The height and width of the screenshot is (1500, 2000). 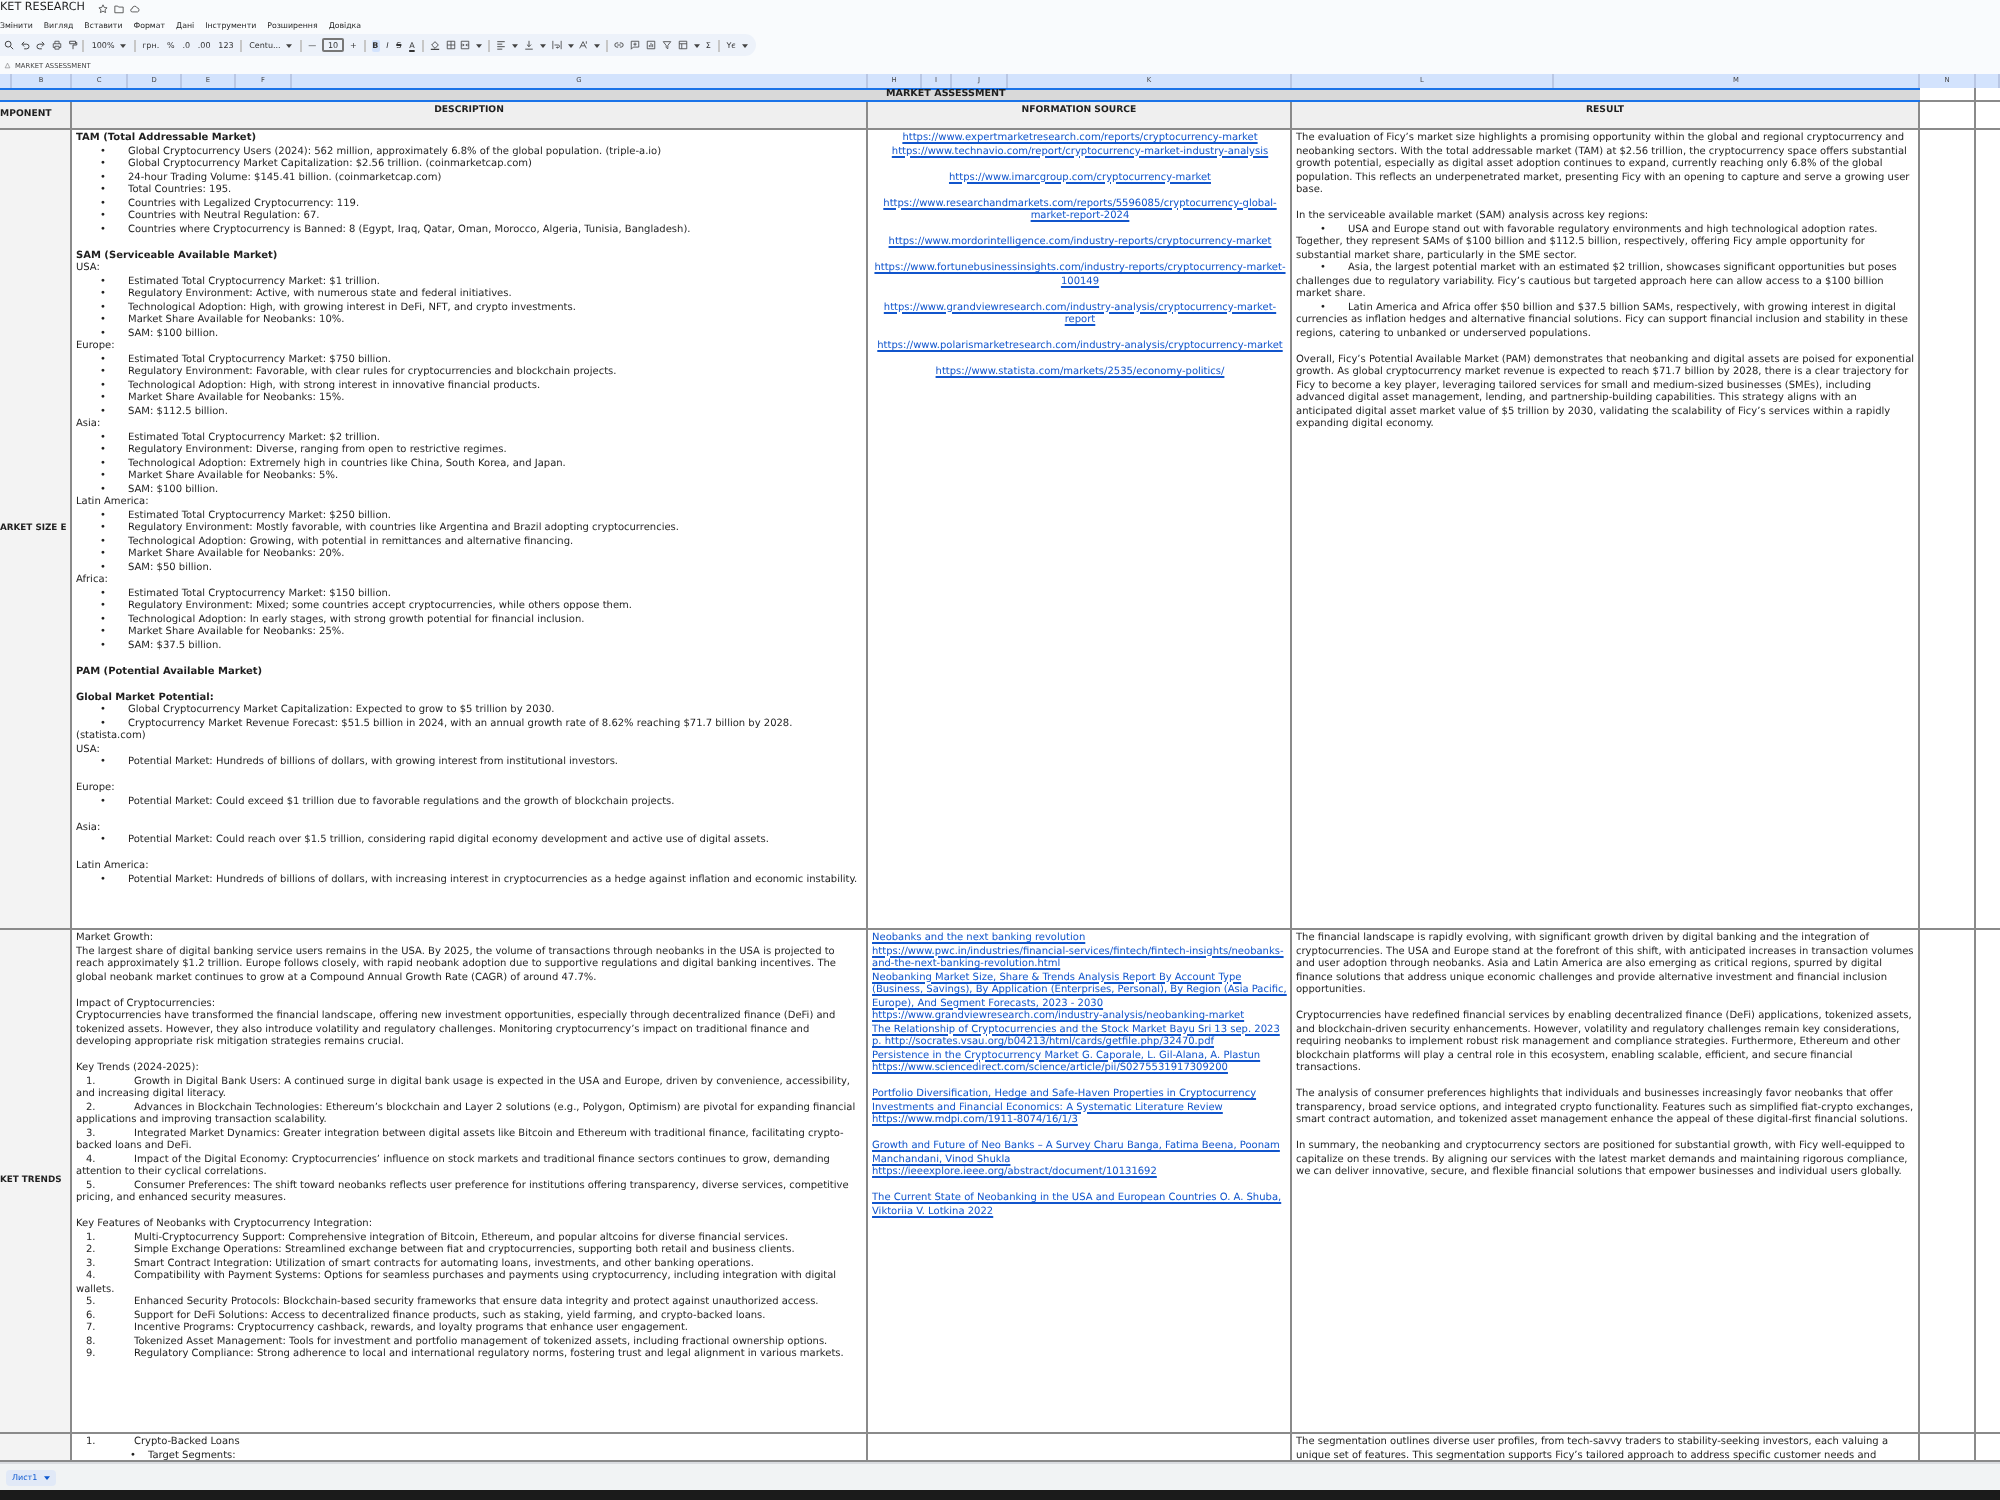 What do you see at coordinates (556, 45) in the screenshot?
I see `text-wrap-icon` at bounding box center [556, 45].